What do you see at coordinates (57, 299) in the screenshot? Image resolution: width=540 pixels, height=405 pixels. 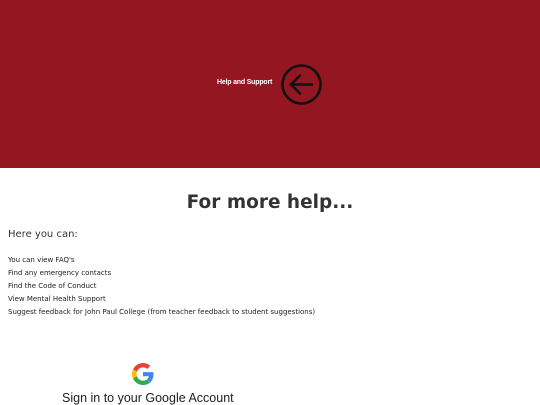 I see `list-item: View Mental Health Support` at bounding box center [57, 299].